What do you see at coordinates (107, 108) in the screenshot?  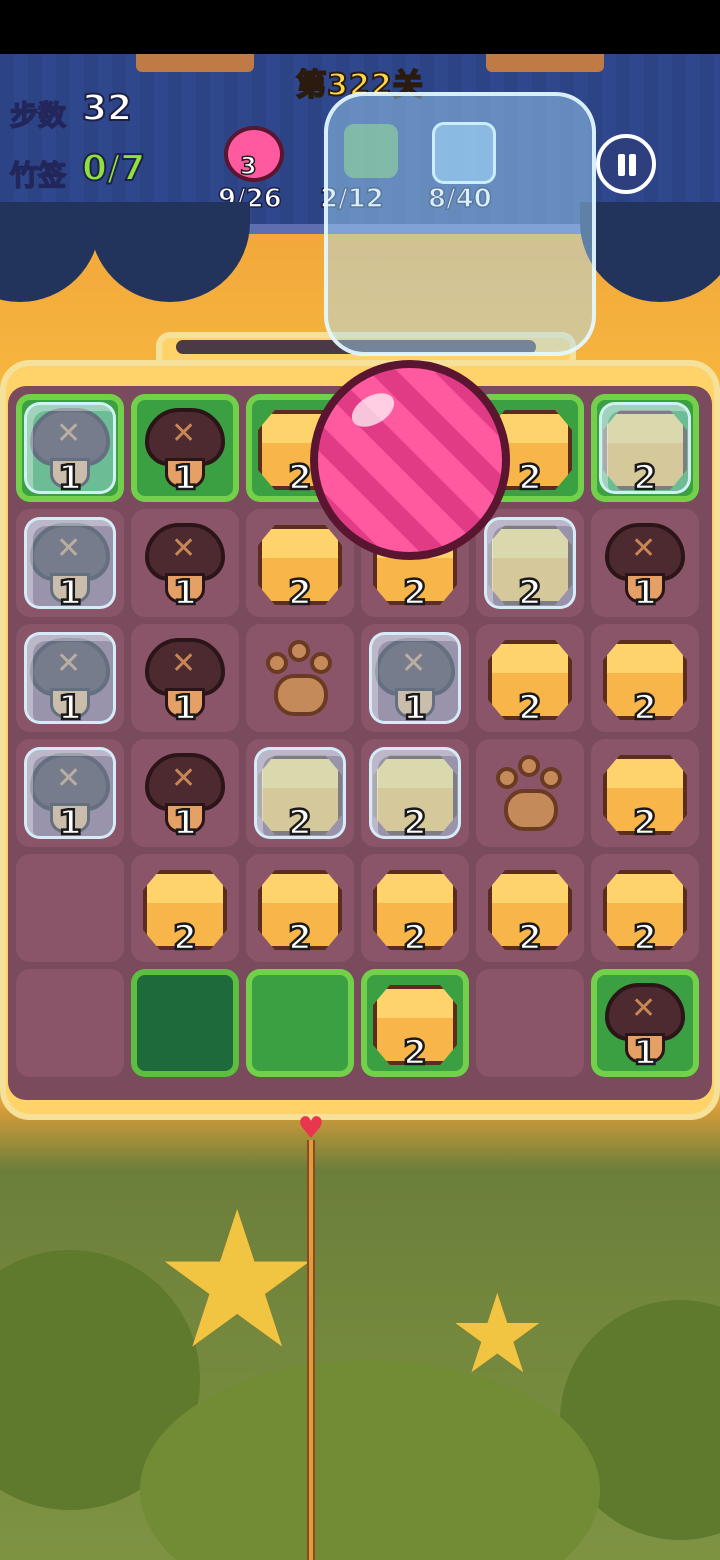 I see `moves-value: 32` at bounding box center [107, 108].